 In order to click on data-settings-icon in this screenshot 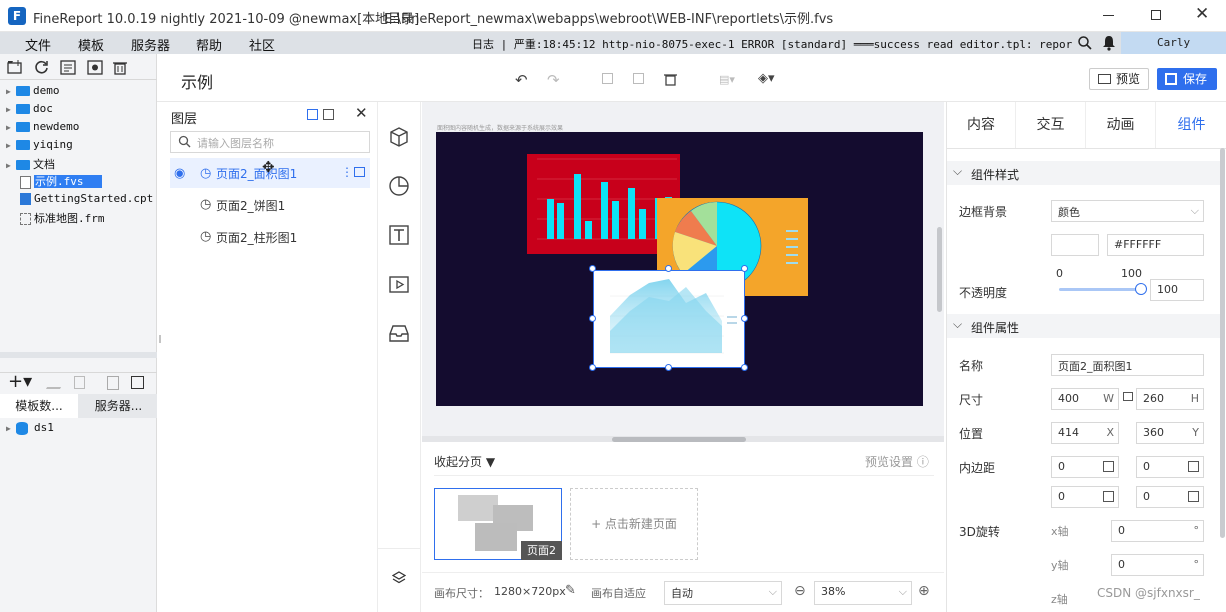, I will do `click(137, 382)`.